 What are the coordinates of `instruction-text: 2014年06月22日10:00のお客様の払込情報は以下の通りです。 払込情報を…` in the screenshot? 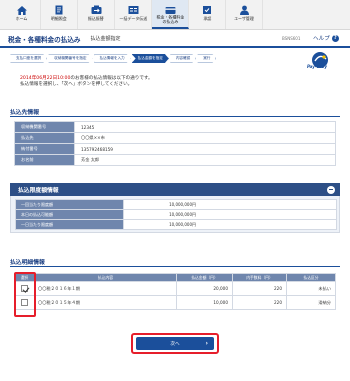 It's located at (86, 82).